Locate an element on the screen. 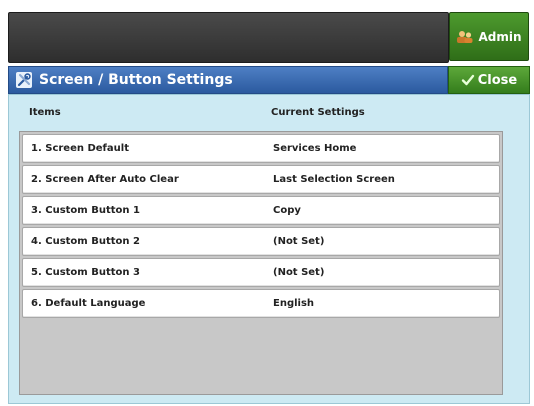 The height and width of the screenshot is (406, 534). table-row: 4. Custom Button 2 (Not Set) is located at coordinates (261, 241).